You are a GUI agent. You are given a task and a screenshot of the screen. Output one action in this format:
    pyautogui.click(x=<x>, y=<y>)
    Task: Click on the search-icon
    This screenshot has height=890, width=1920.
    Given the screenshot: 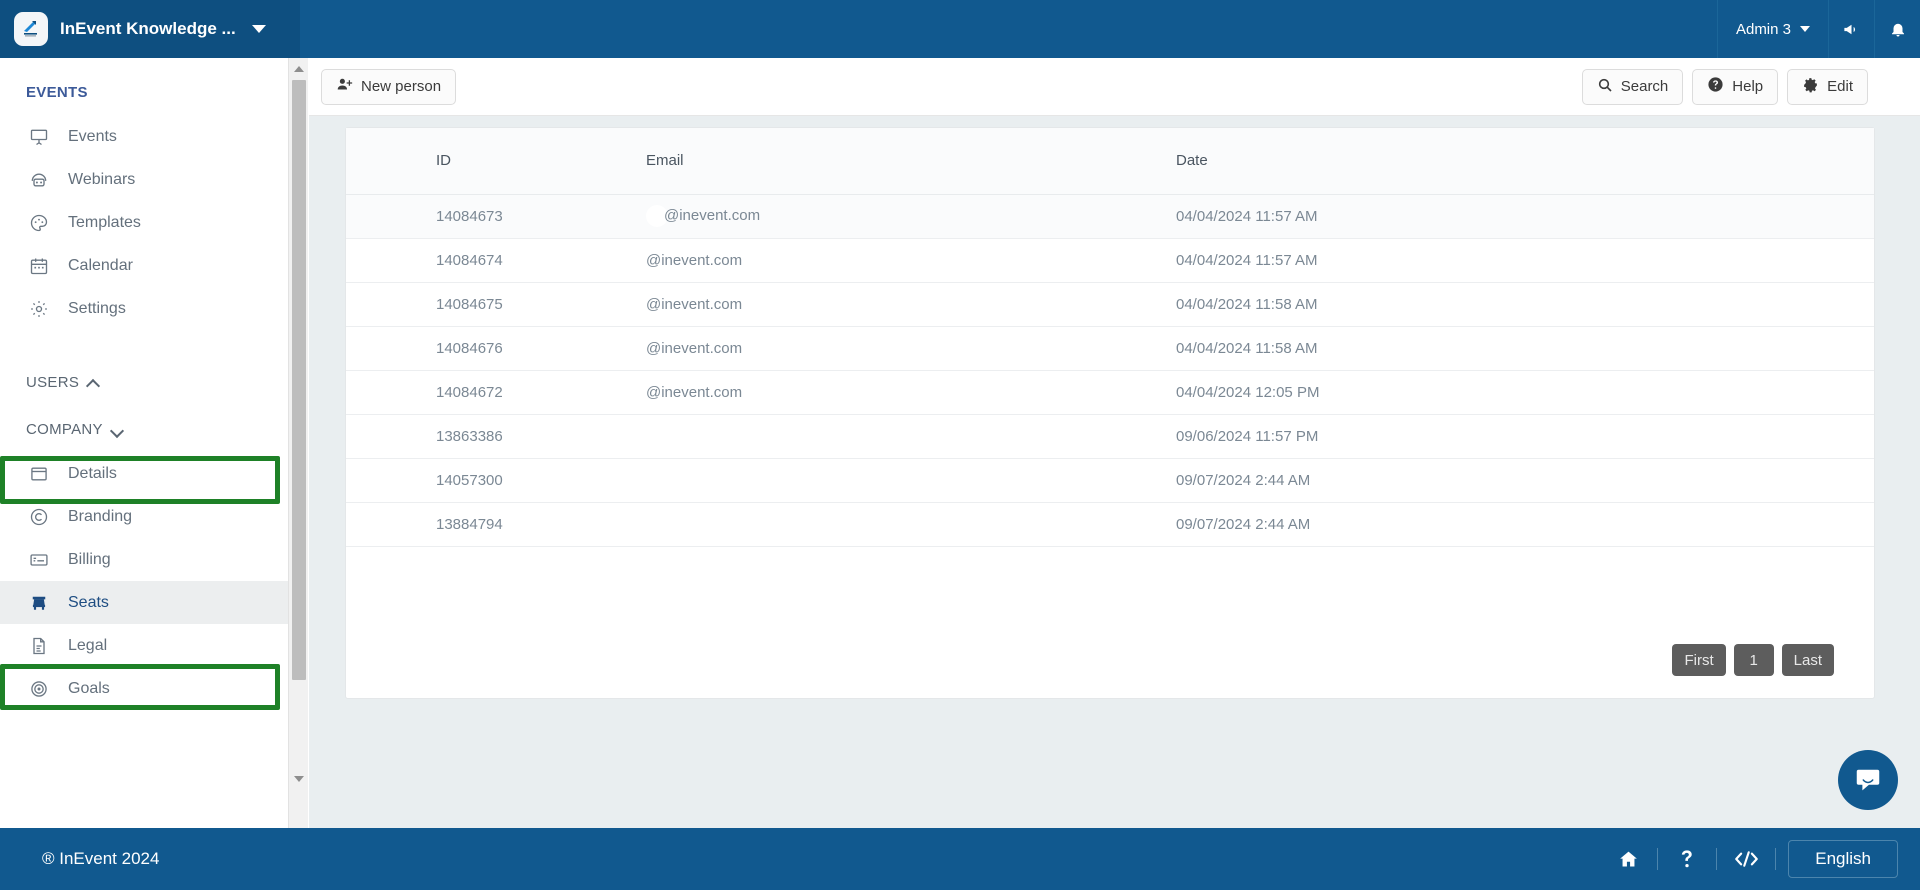 What is the action you would take?
    pyautogui.click(x=1605, y=87)
    